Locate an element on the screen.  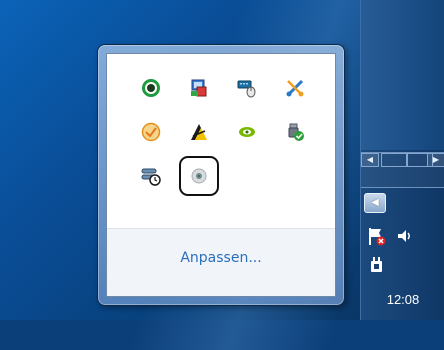
scroll-left-button: ◀ is located at coordinates (370, 160).